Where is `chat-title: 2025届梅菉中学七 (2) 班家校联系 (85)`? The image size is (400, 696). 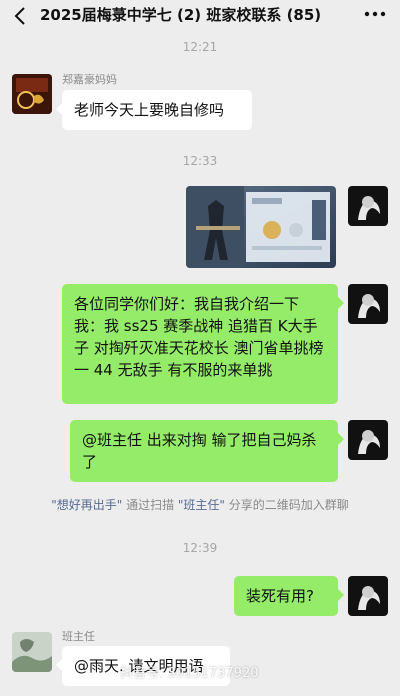
chat-title: 2025届梅菉中学七 (2) 班家校联系 (85) is located at coordinates (181, 15).